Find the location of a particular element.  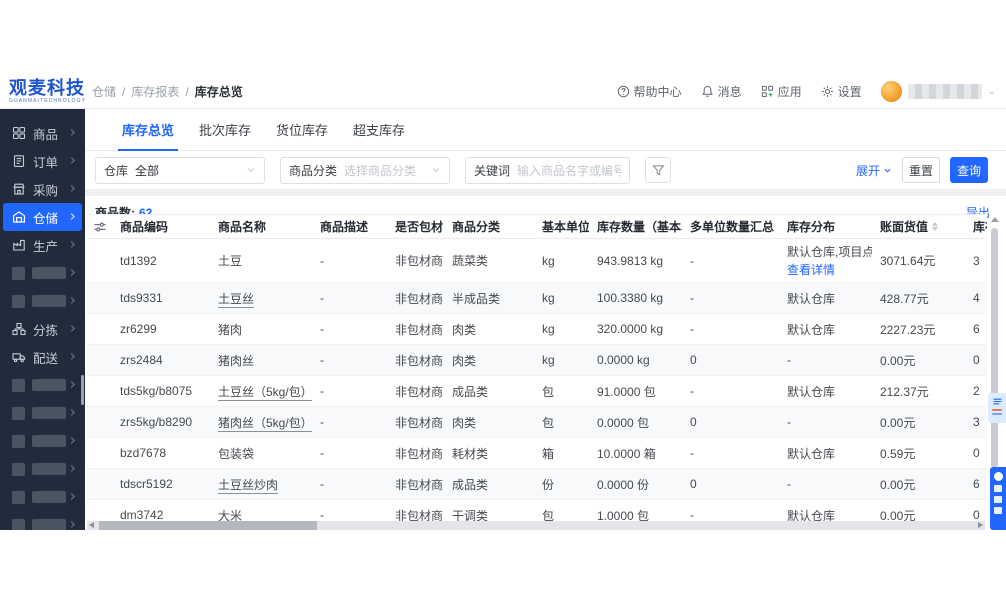

sidebar-item-warehouse: 仓储 is located at coordinates (42, 217).